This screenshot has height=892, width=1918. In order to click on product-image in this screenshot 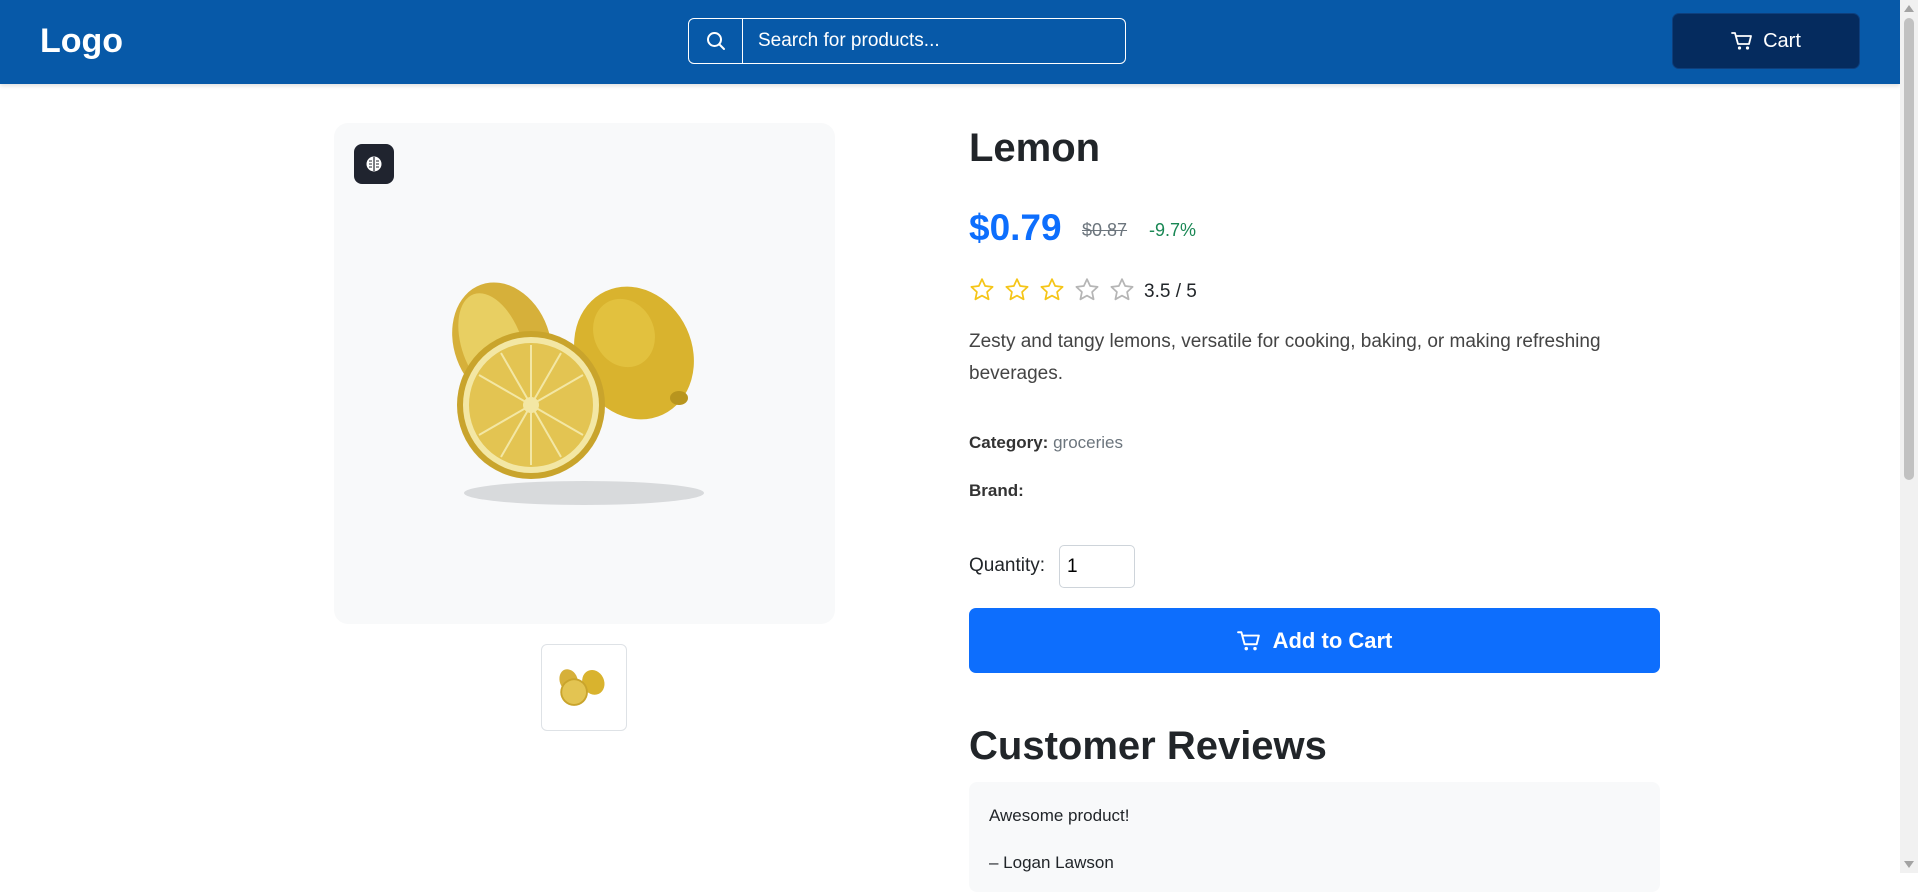, I will do `click(578, 393)`.